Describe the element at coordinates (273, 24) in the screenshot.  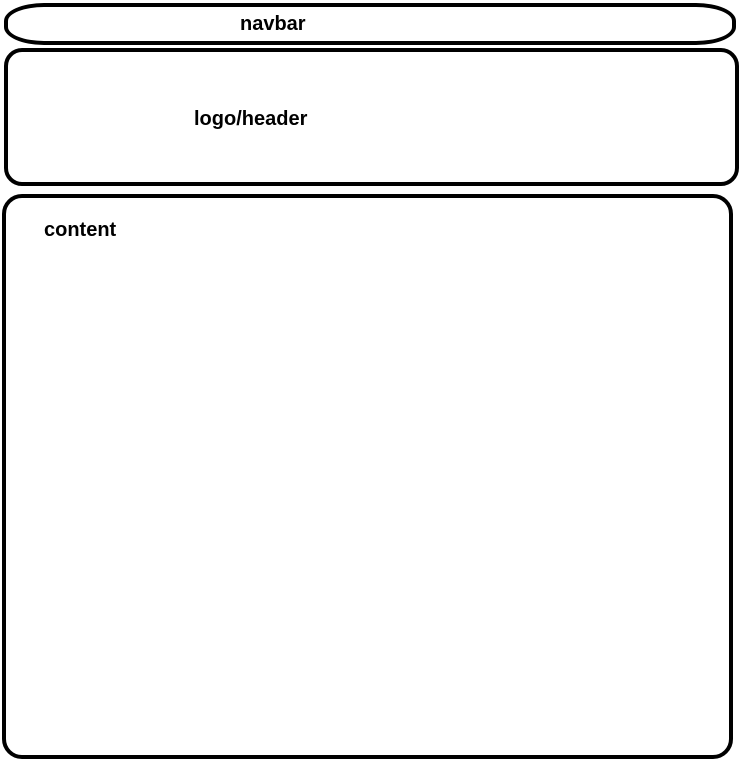
I see `navbar-label: navbar` at that location.